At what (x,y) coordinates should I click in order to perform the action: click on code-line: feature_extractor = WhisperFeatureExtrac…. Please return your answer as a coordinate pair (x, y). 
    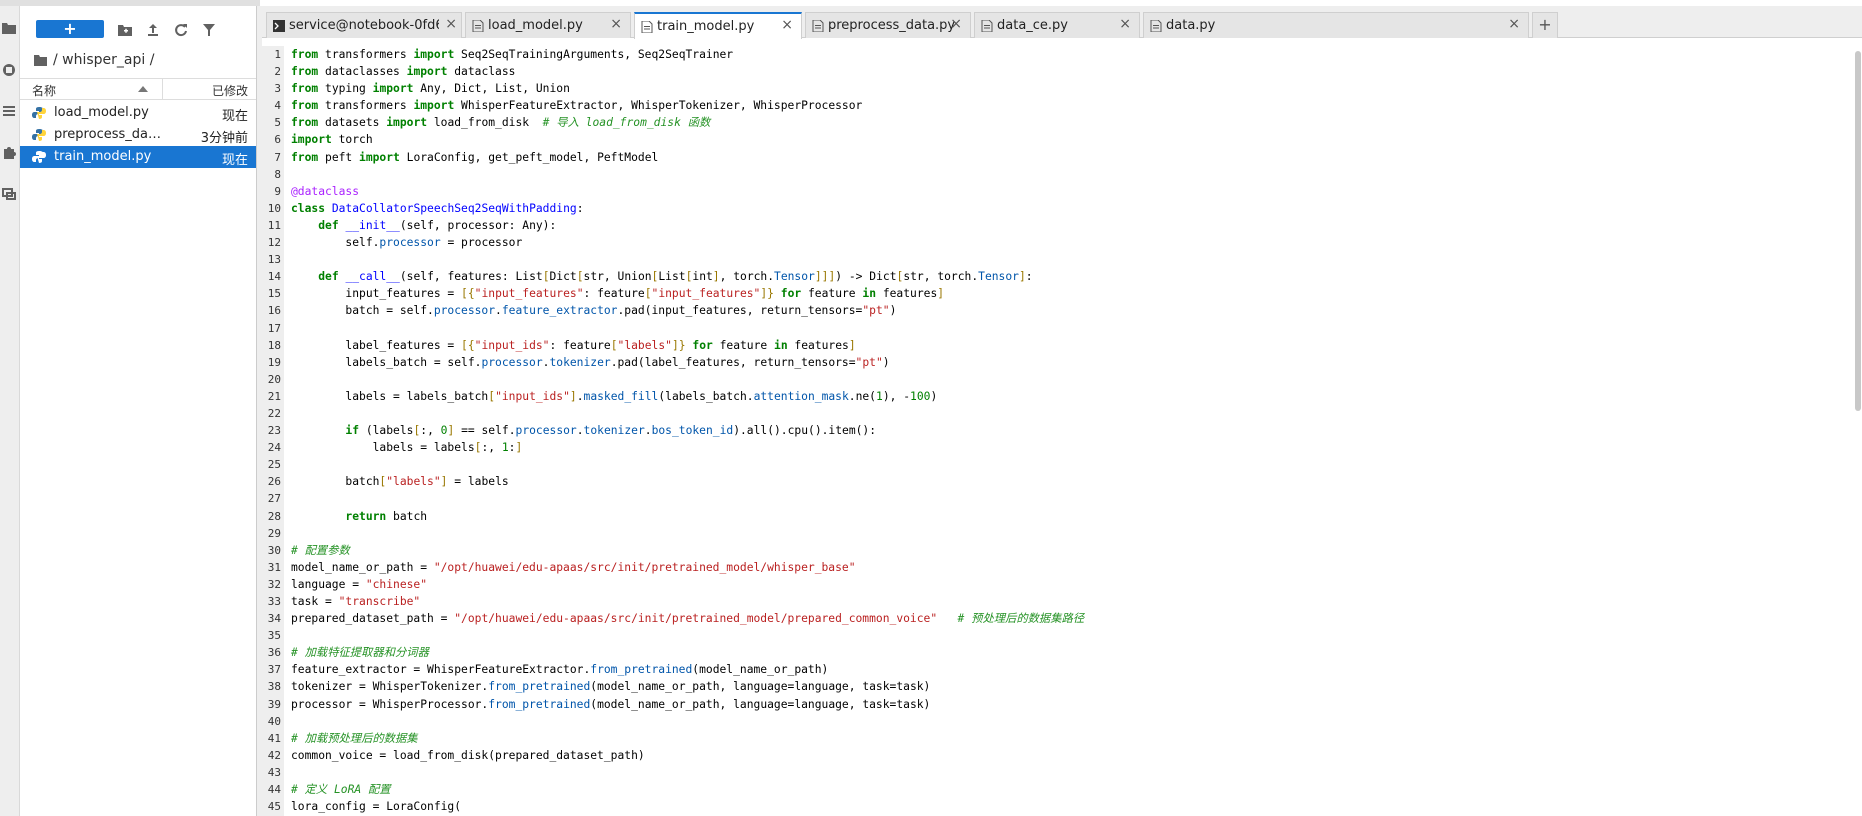
    Looking at the image, I should click on (1061, 669).